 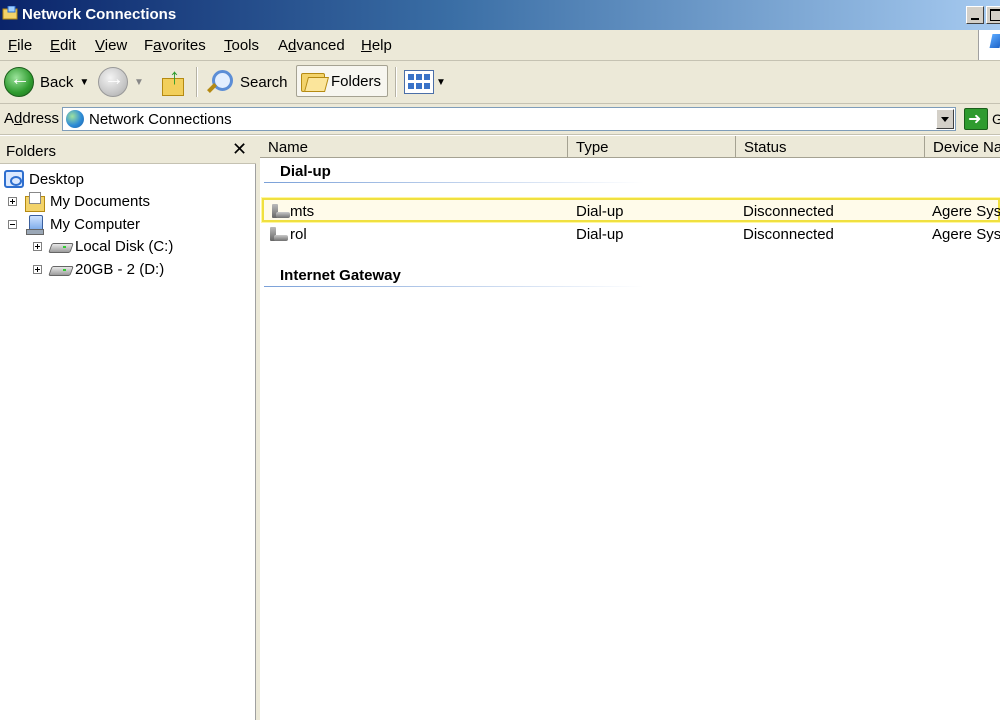 I want to click on row-name: mts, so click(x=302, y=211).